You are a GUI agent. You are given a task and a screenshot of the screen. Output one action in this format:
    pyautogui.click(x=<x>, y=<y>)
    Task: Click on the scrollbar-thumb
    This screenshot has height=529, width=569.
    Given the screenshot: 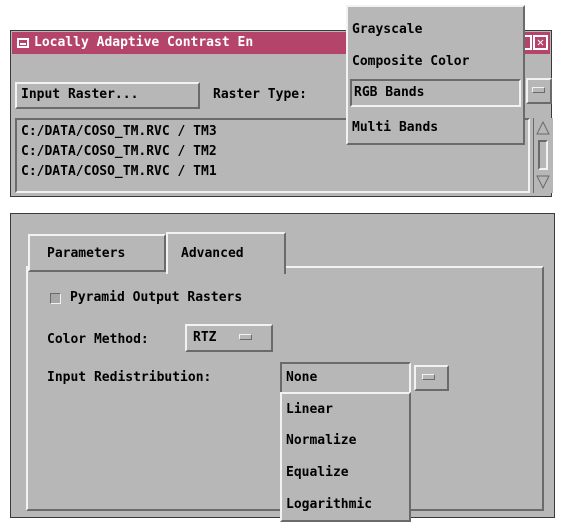 What is the action you would take?
    pyautogui.click(x=543, y=155)
    